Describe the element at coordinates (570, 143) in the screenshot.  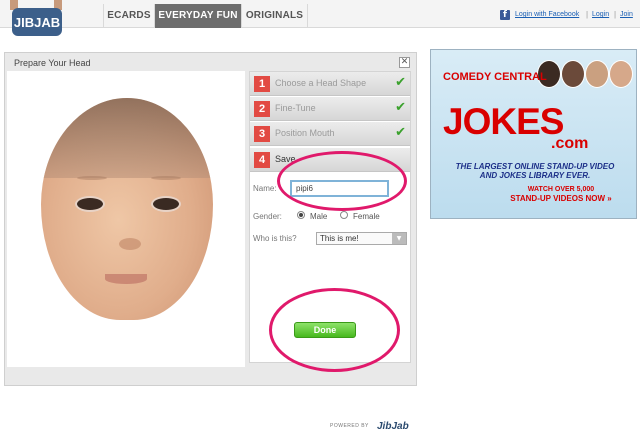
I see `ad-headline-suffix: .com` at that location.